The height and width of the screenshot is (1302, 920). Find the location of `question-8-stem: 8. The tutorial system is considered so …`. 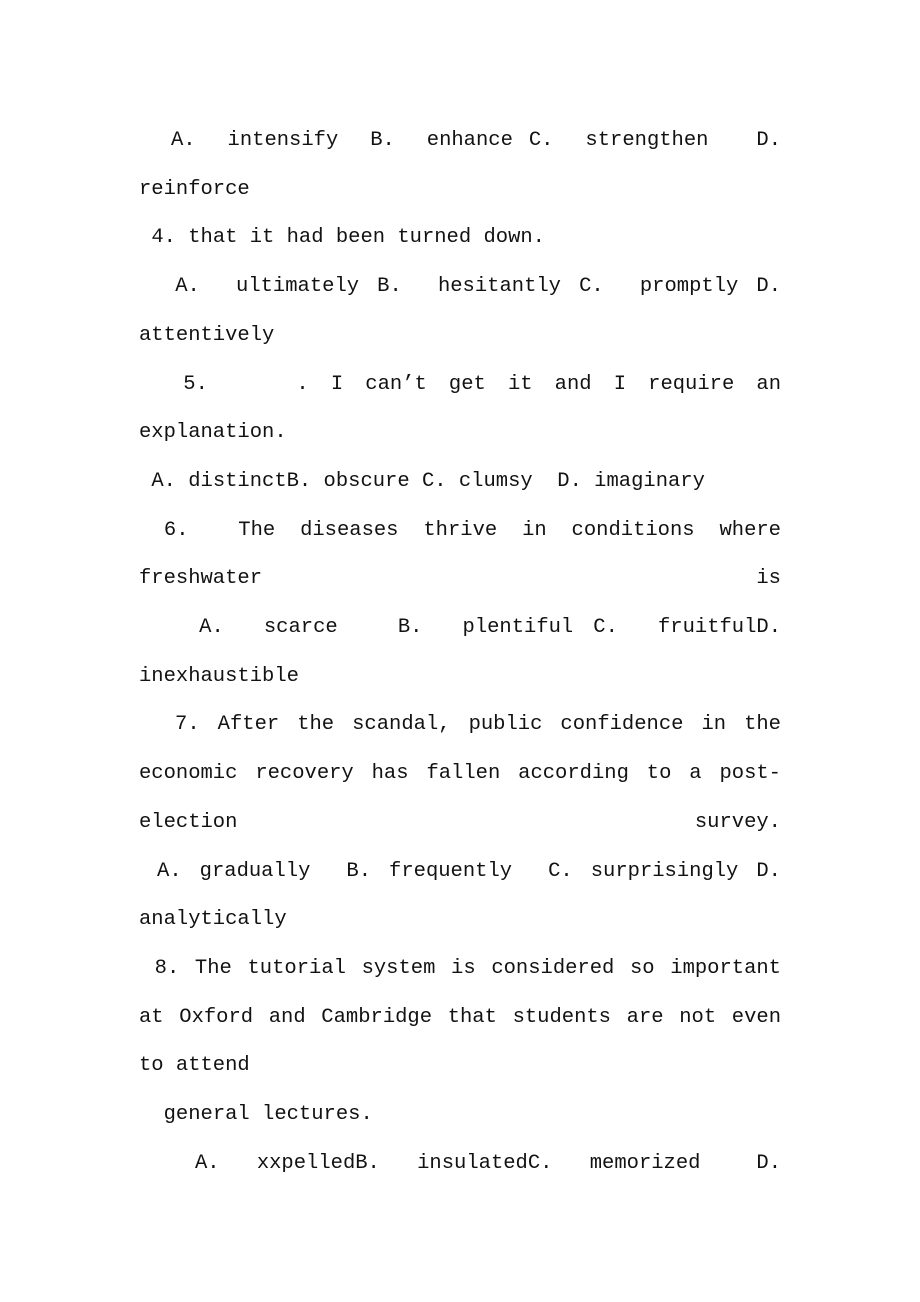

question-8-stem: 8. The tutorial system is considered so … is located at coordinates (466, 1017).